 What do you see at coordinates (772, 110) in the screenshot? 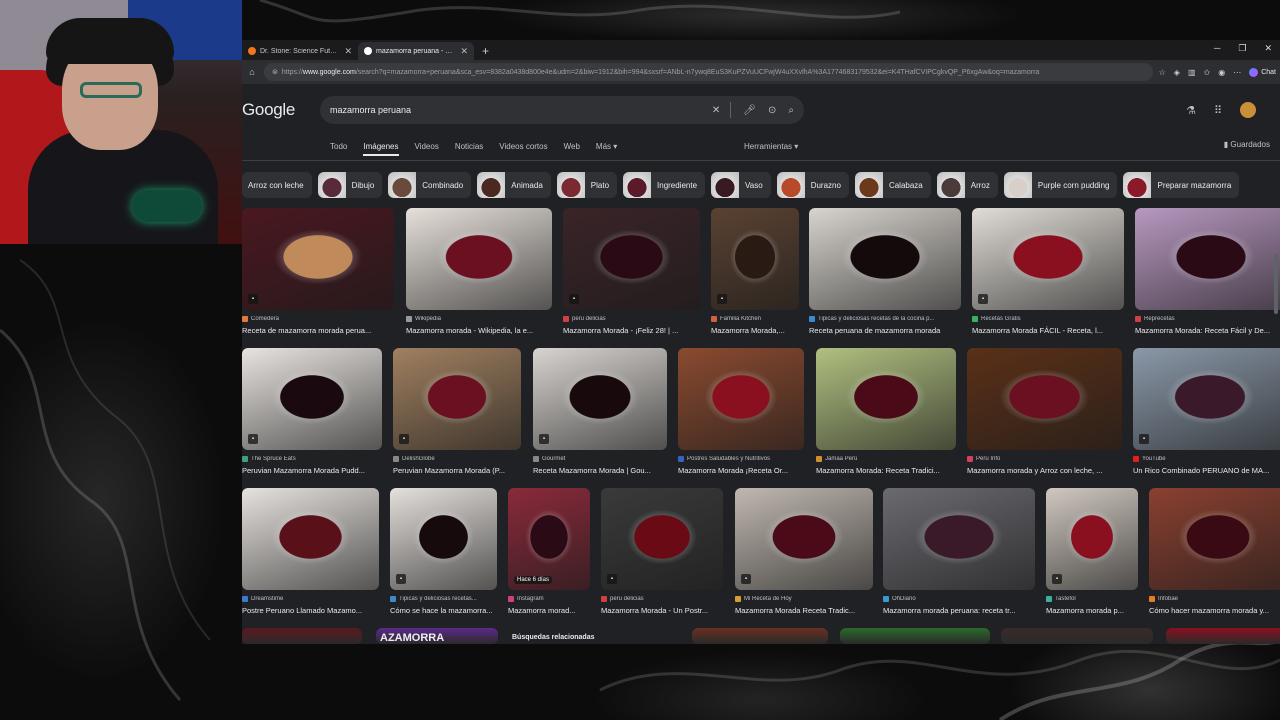
I see `lens-icon: ⊙` at bounding box center [772, 110].